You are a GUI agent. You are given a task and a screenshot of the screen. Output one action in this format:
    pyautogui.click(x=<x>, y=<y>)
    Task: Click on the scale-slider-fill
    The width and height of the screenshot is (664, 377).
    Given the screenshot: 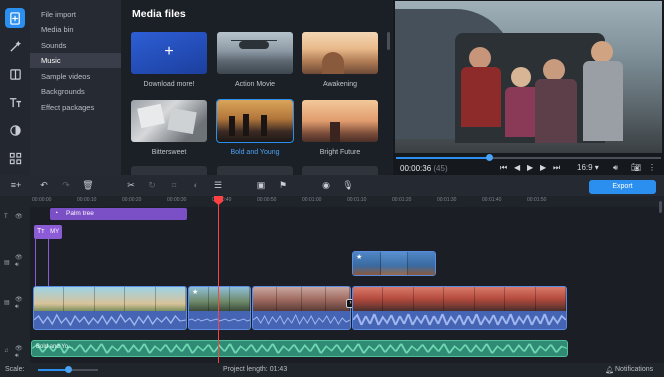 What is the action you would take?
    pyautogui.click(x=53, y=370)
    